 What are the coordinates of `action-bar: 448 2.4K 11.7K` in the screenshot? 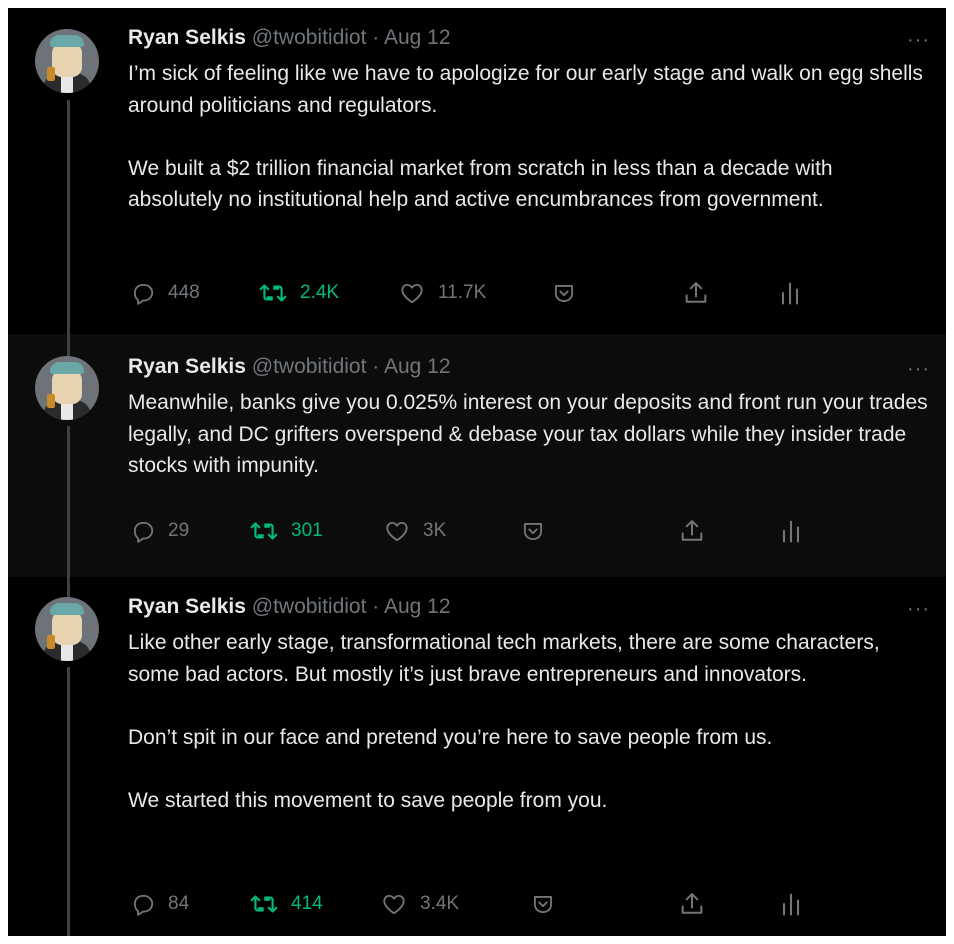 It's located at (477, 293).